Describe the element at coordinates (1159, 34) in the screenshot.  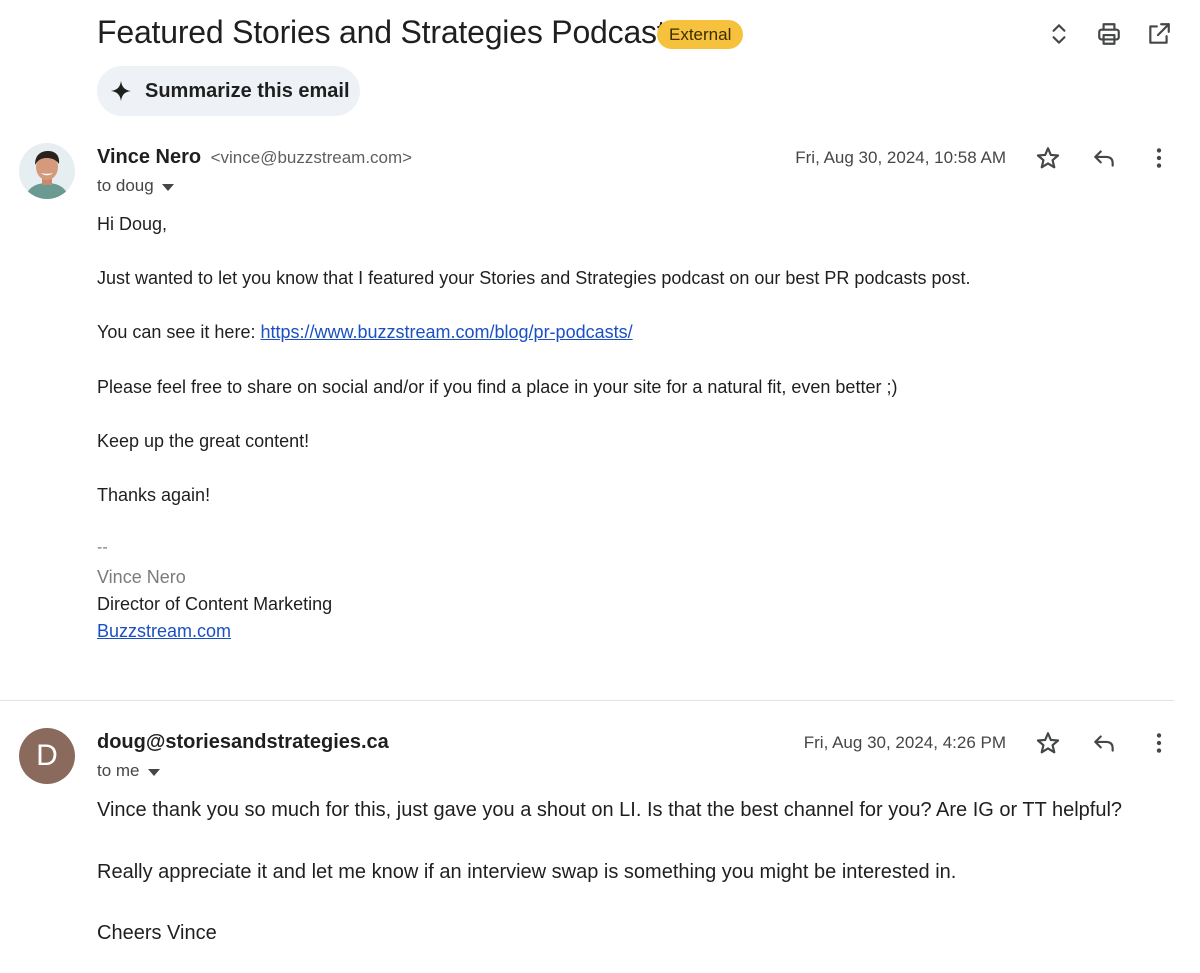
I see `open-in-new-window-icon` at that location.